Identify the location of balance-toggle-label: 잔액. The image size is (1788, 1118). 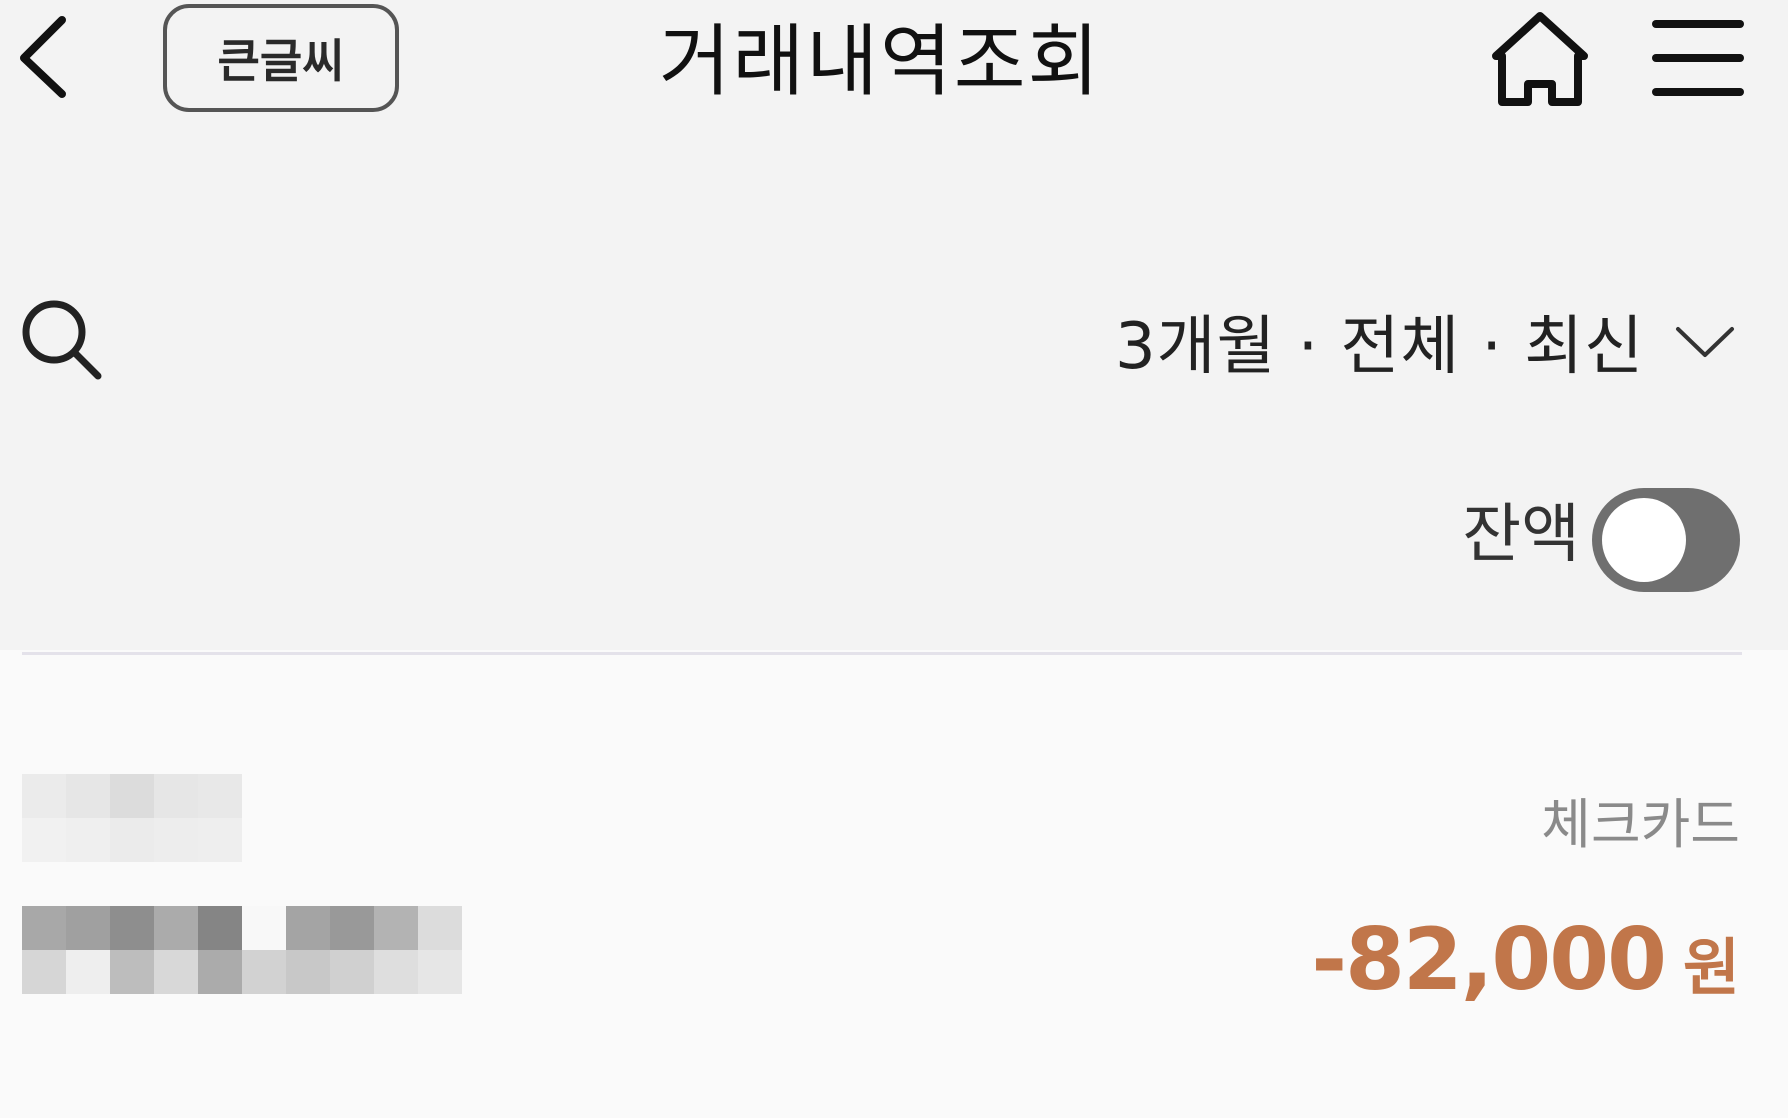
(1521, 535).